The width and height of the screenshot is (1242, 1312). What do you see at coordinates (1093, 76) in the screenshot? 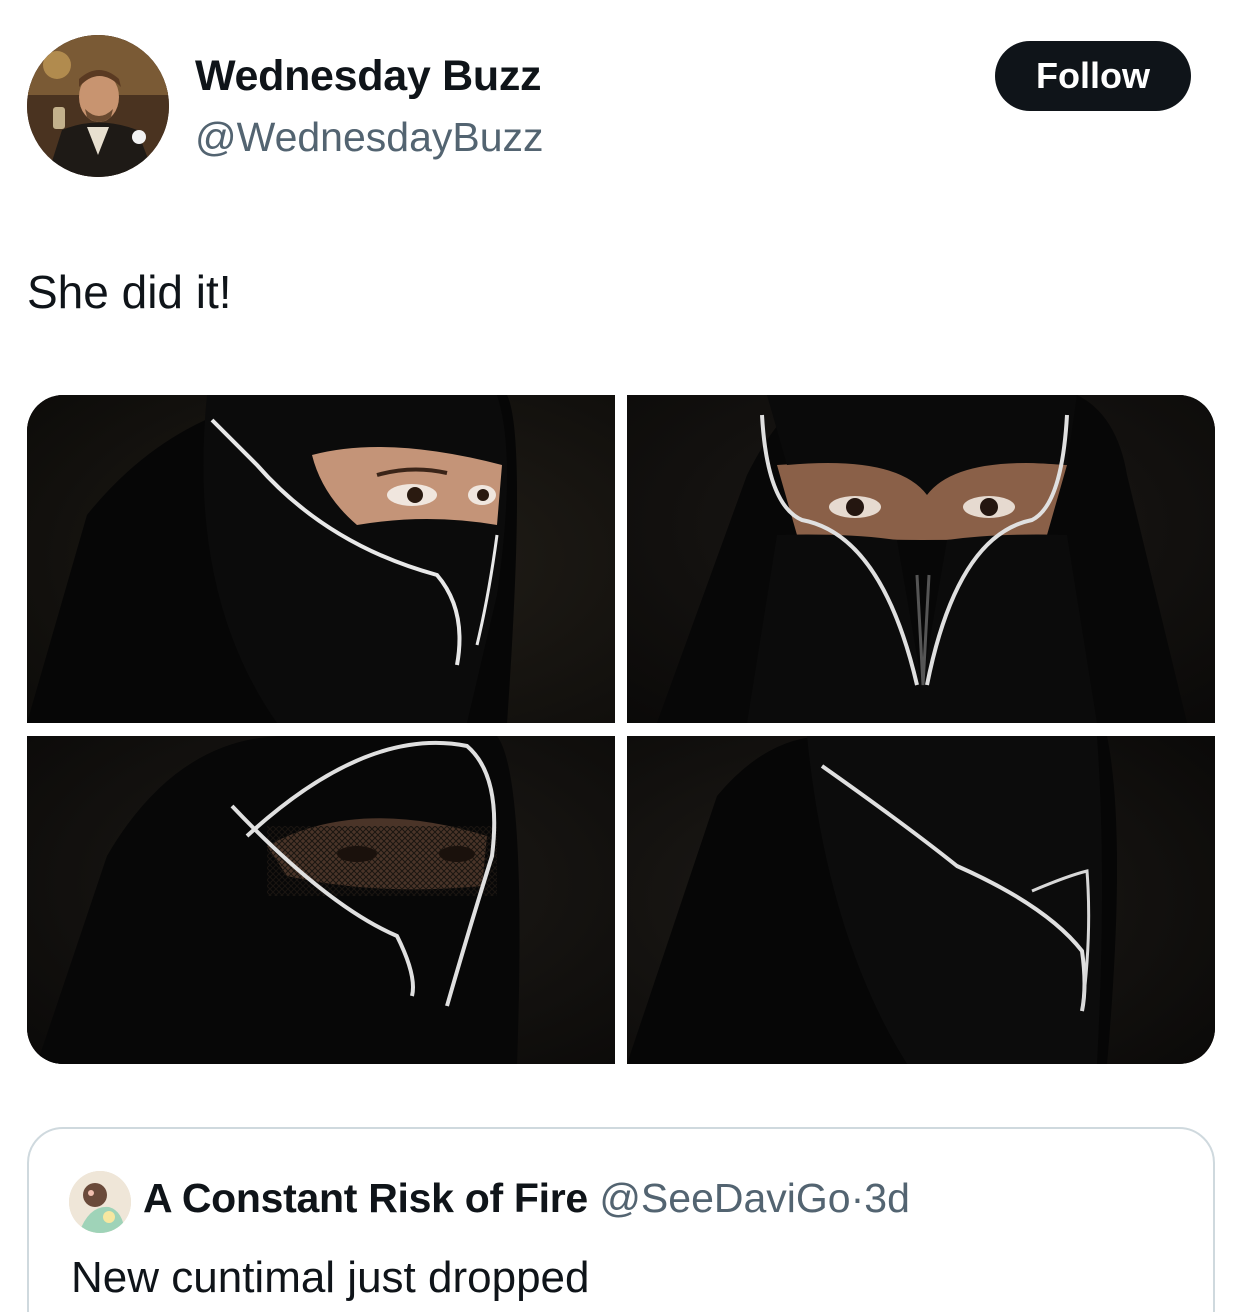
I see `follow-button: Follow` at bounding box center [1093, 76].